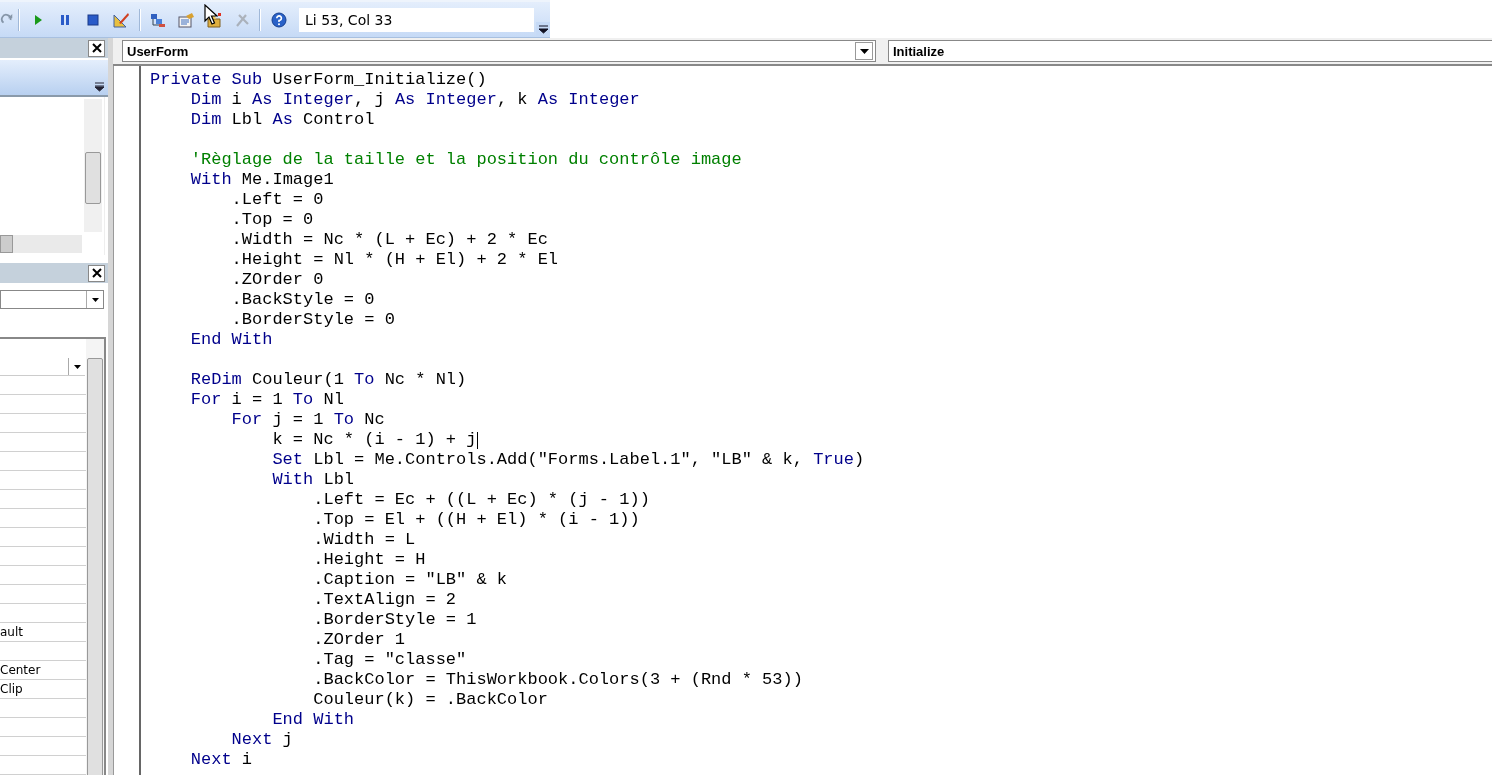  I want to click on code-line: For j = 1 To Nc, so click(307, 420).